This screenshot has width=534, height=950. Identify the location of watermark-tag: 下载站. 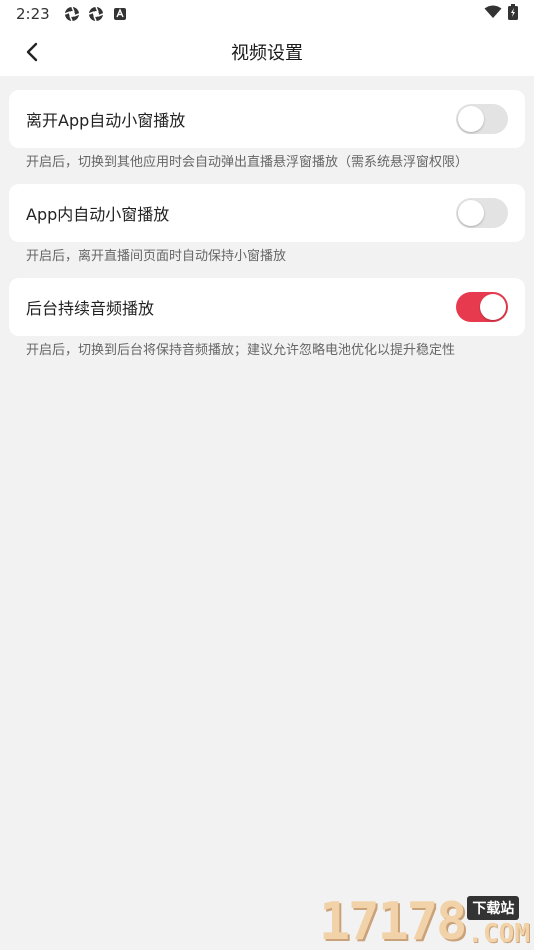
(493, 908).